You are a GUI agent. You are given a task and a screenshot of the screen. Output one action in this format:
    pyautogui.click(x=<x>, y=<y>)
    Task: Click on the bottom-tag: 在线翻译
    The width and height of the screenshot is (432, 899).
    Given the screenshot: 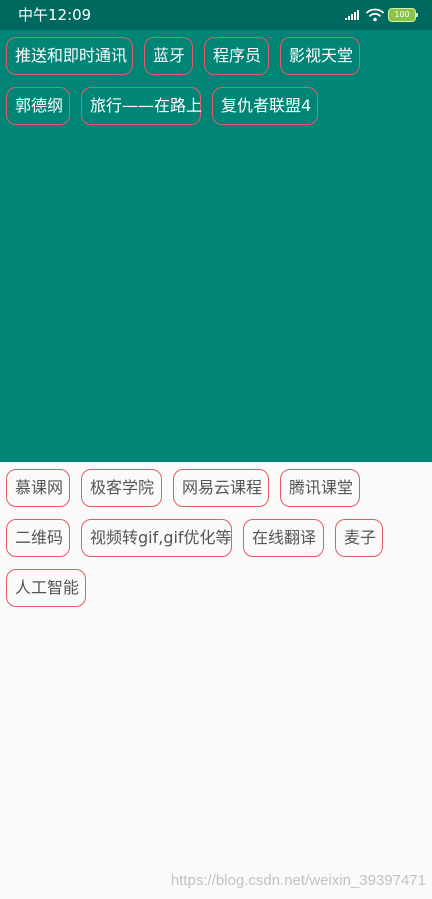 What is the action you would take?
    pyautogui.click(x=283, y=538)
    